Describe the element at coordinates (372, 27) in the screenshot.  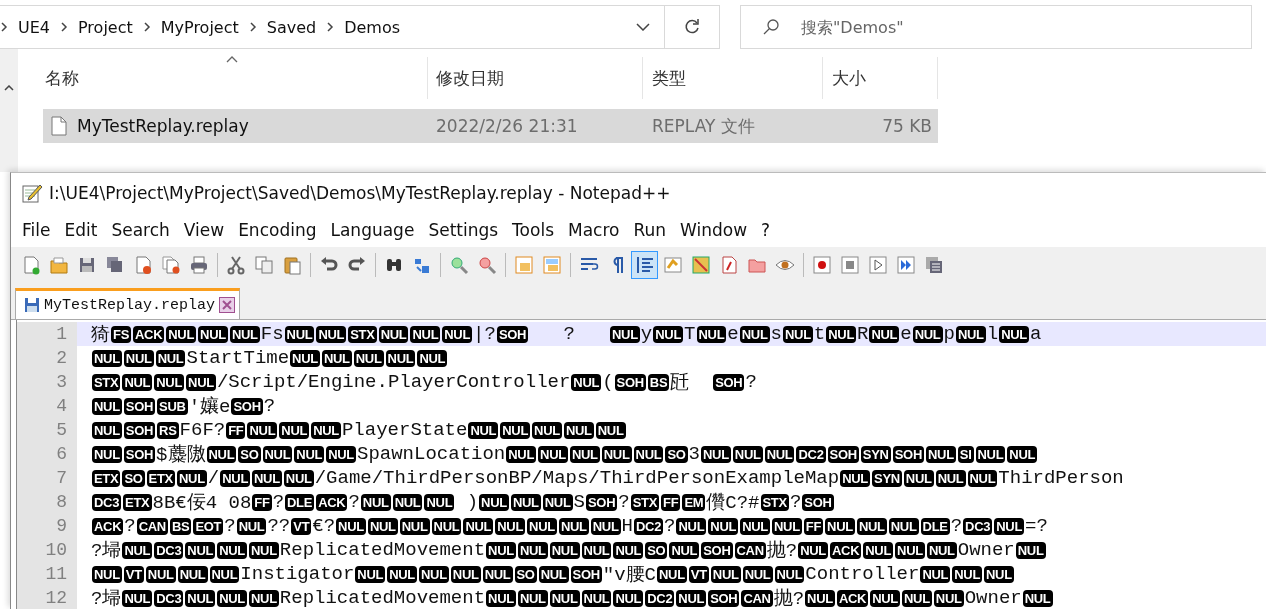
I see `breadcrumb: Demos` at that location.